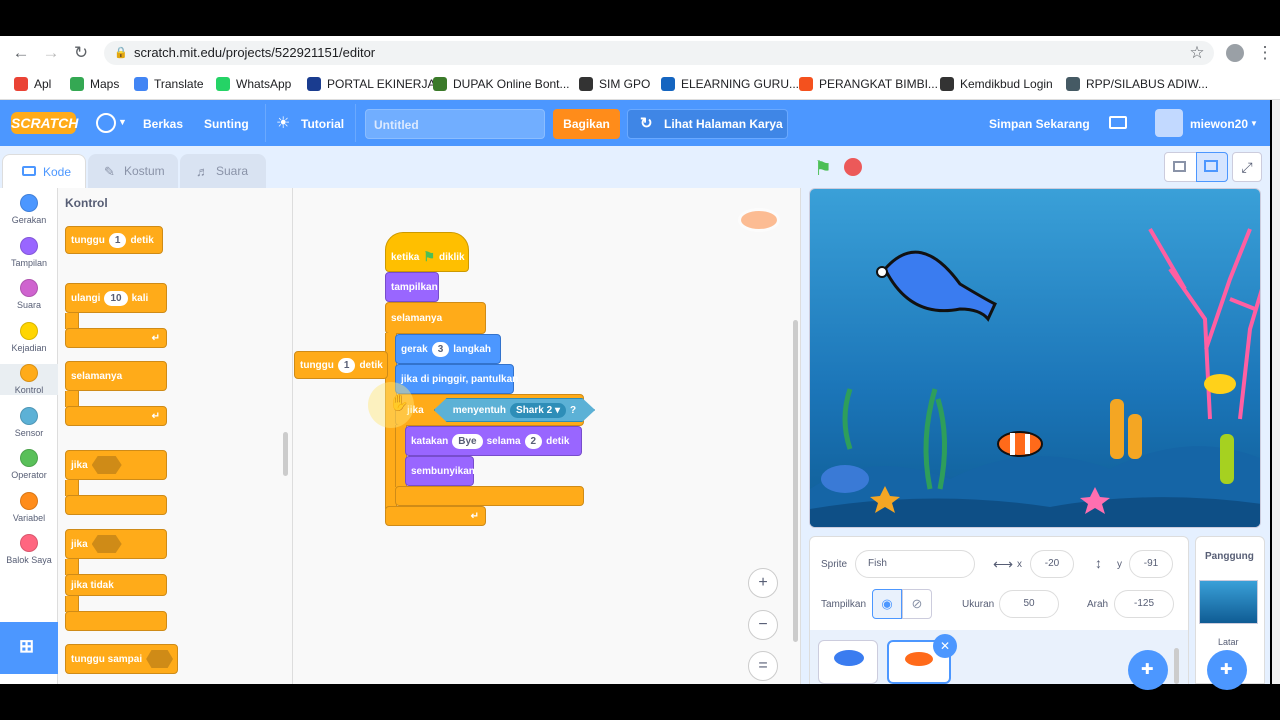 The image size is (1280, 720). I want to click on speaker-icon: ♬, so click(202, 171).